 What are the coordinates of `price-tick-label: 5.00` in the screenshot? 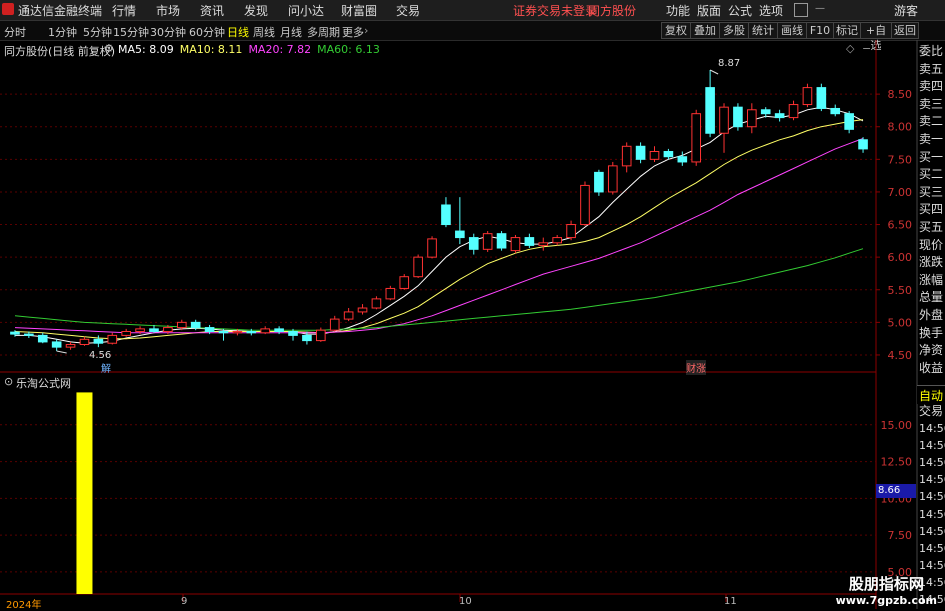 It's located at (900, 322).